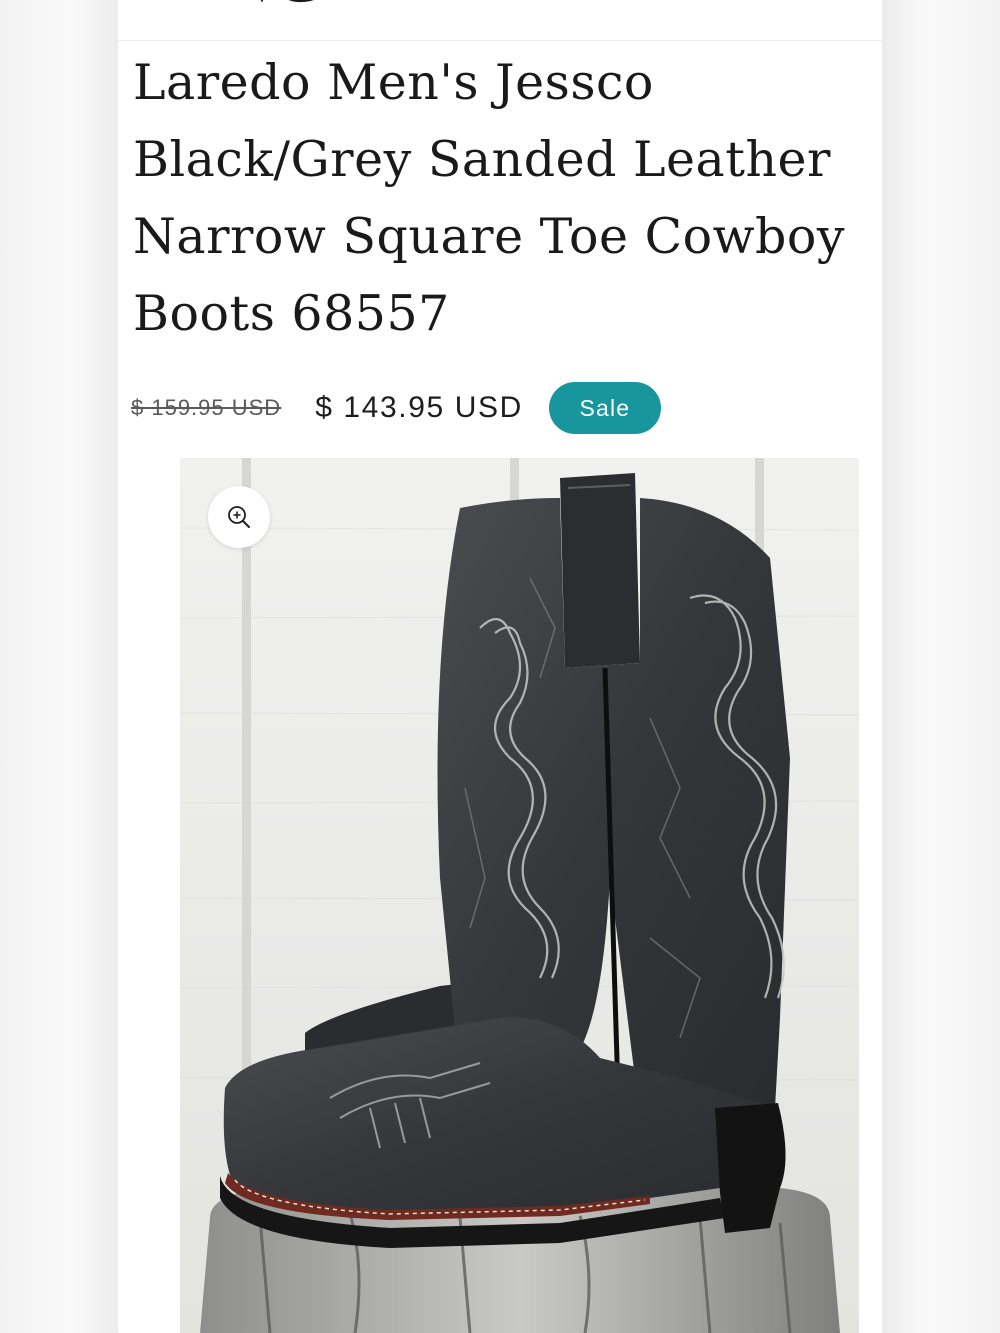 The height and width of the screenshot is (1333, 1000). What do you see at coordinates (604, 408) in the screenshot?
I see `sale-badge: Sale` at bounding box center [604, 408].